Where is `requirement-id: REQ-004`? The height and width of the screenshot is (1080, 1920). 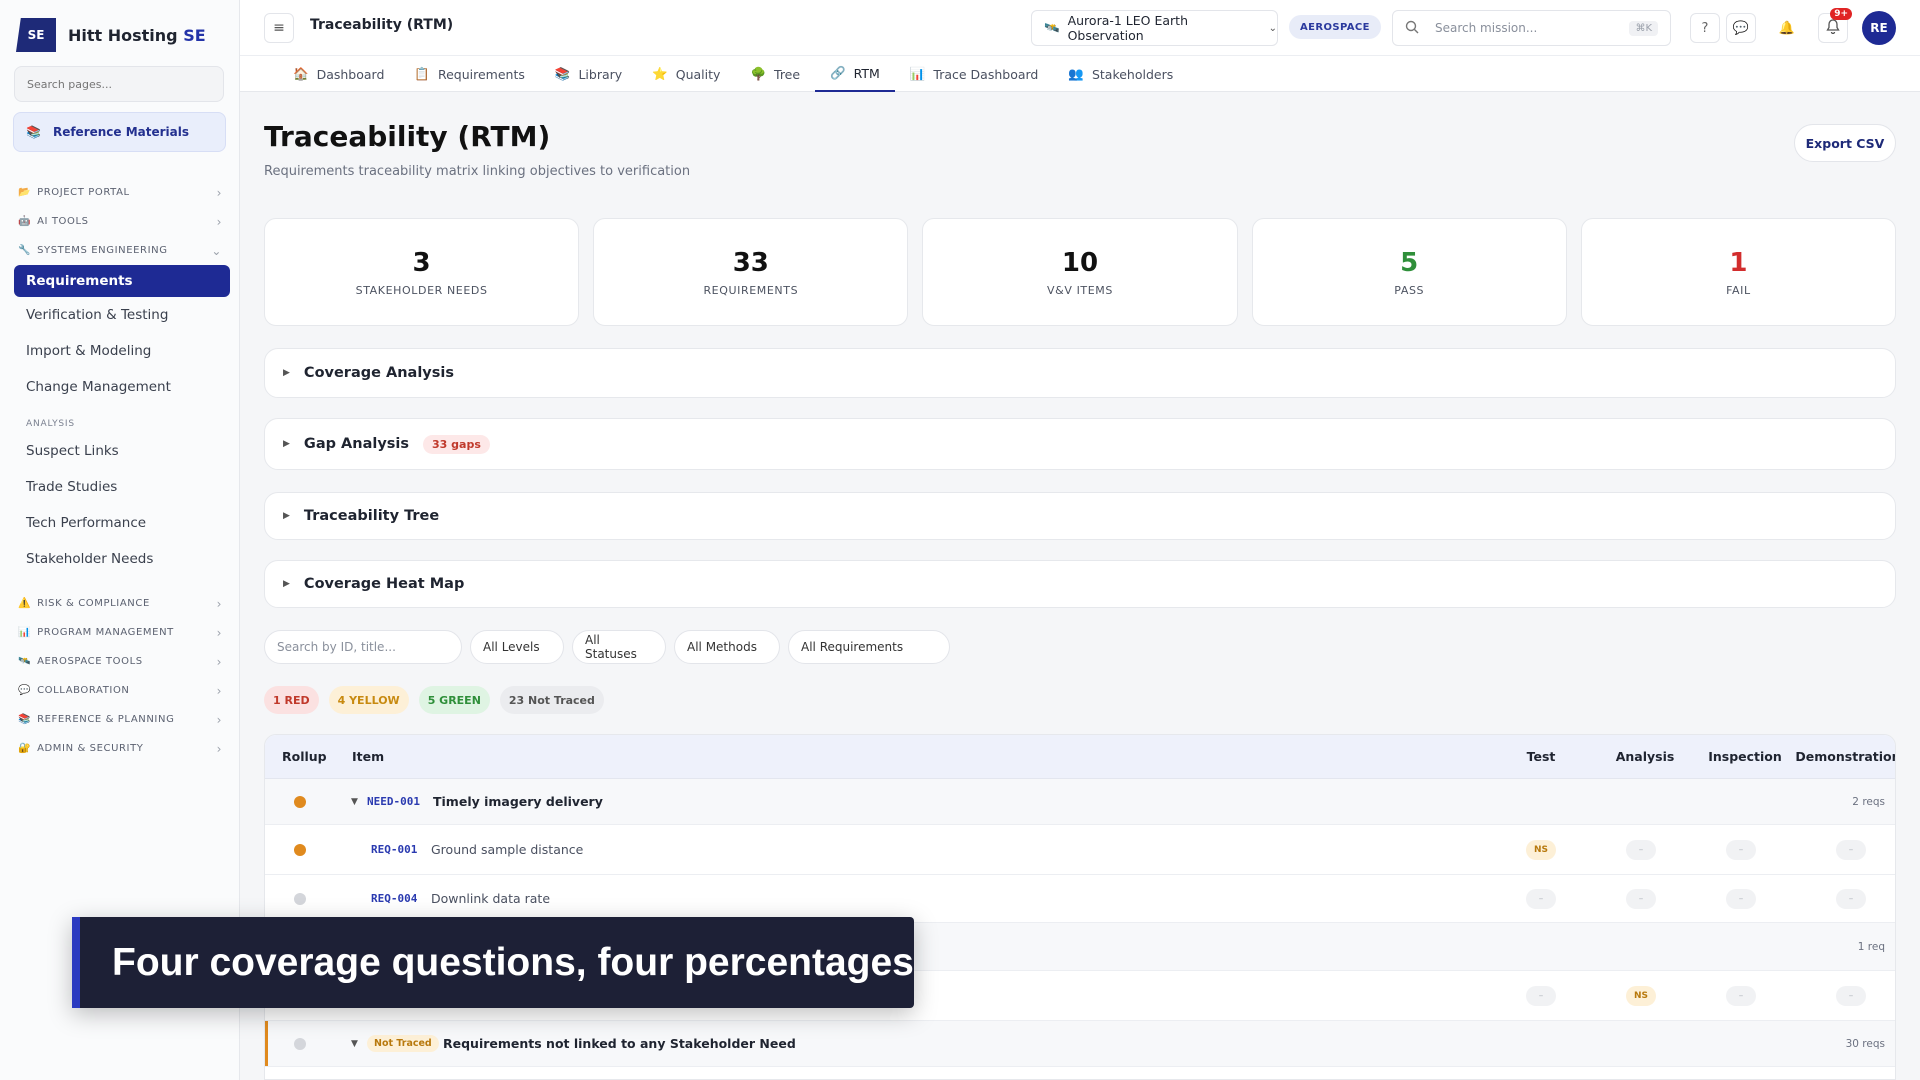 requirement-id: REQ-004 is located at coordinates (394, 898).